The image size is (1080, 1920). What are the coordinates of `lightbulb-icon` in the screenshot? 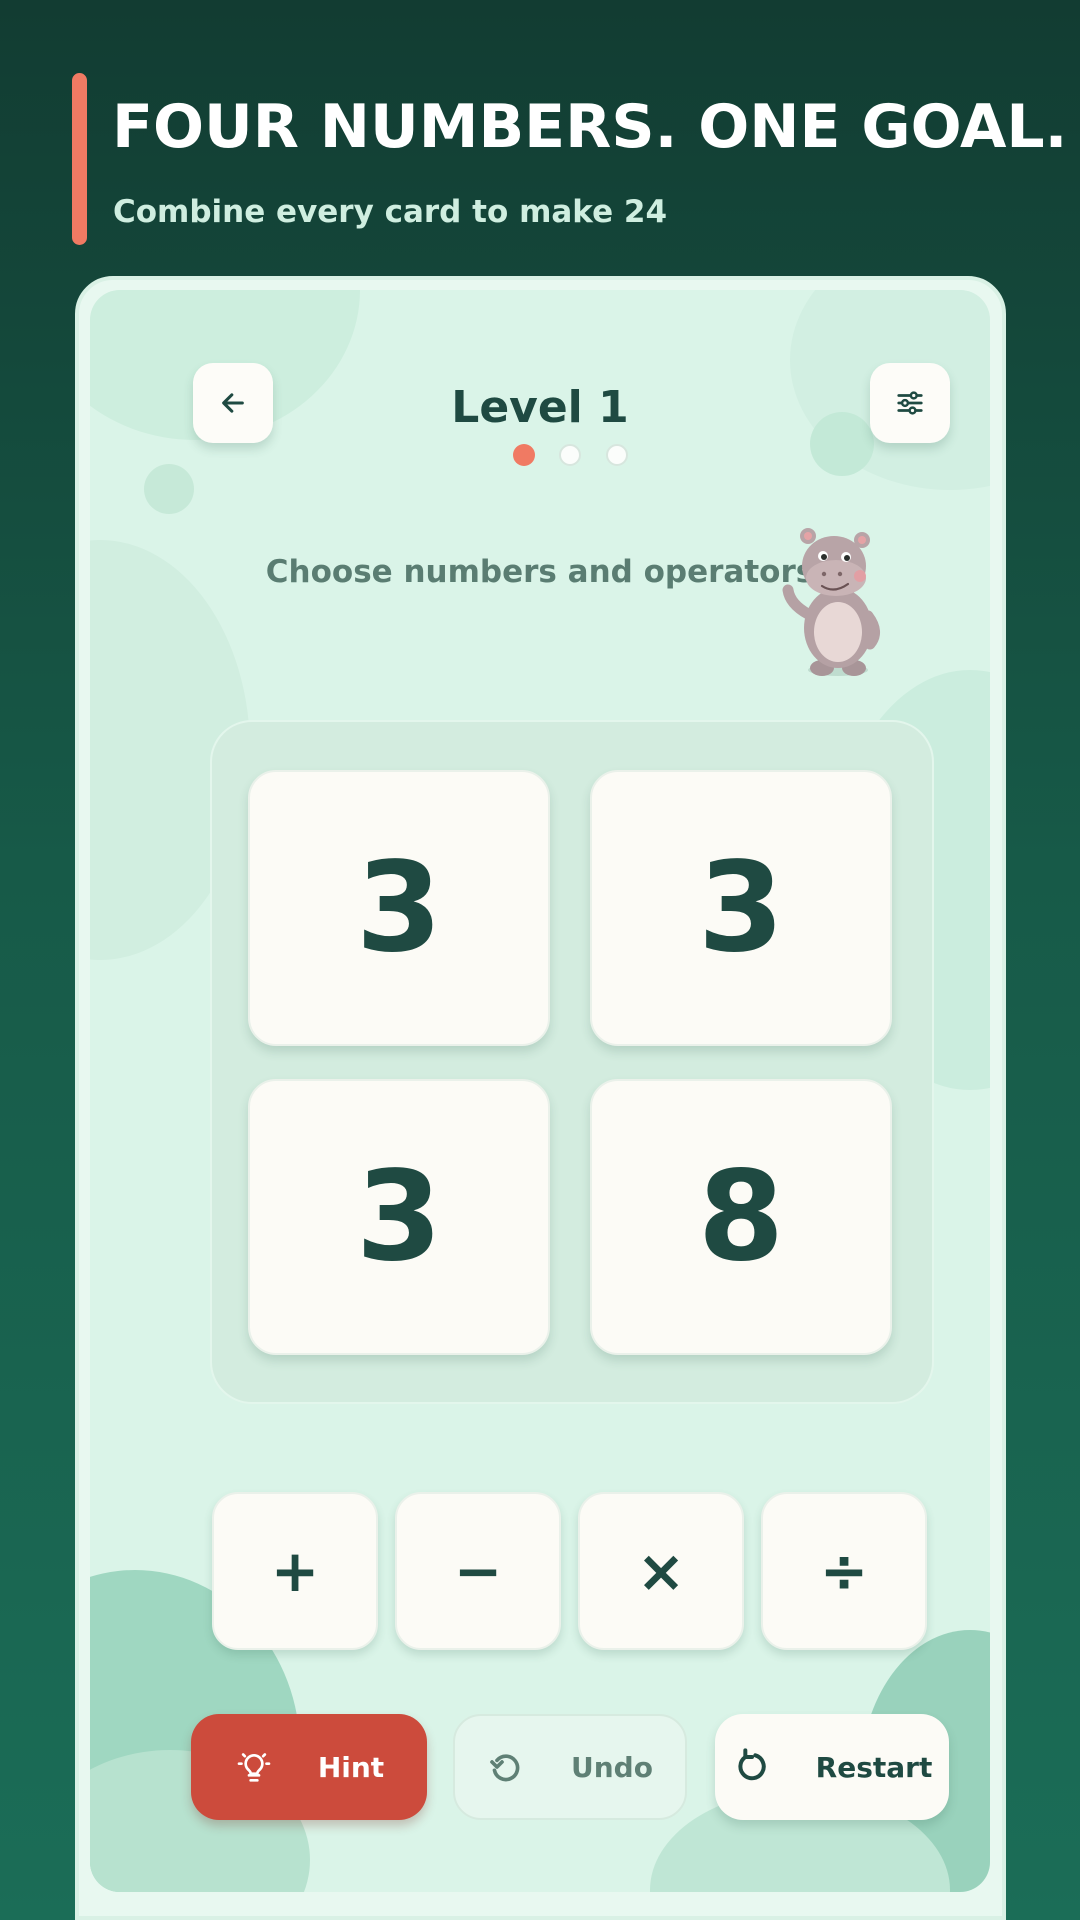 It's located at (254, 1767).